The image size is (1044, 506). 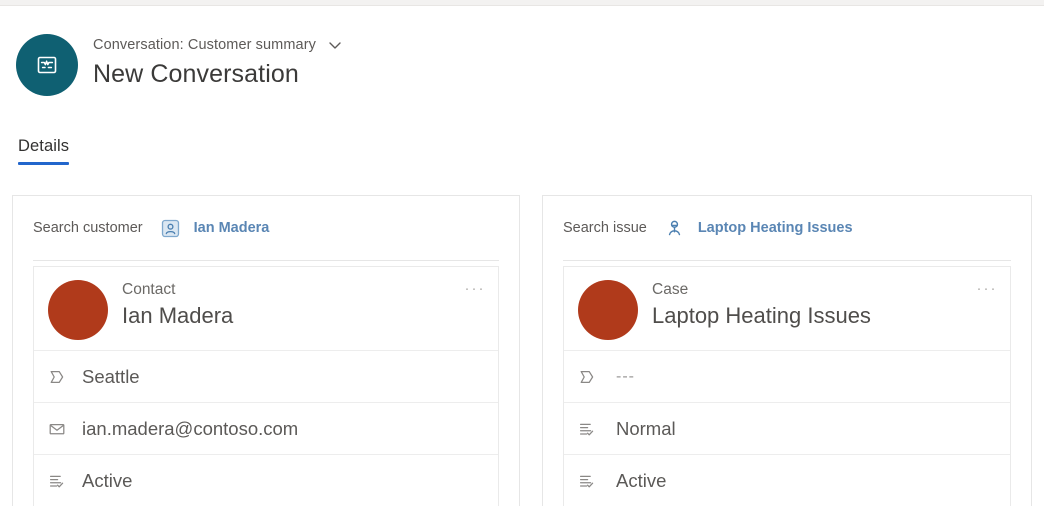 What do you see at coordinates (111, 376) in the screenshot?
I see `field-value: Seattle` at bounding box center [111, 376].